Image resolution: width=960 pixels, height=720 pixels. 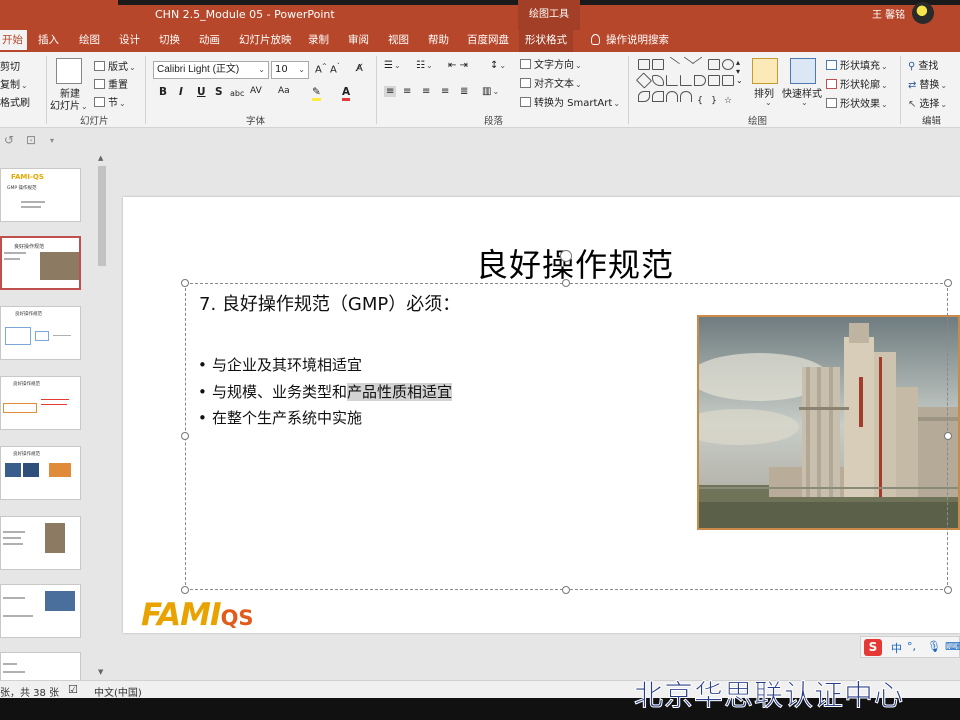 What do you see at coordinates (927, 102) in the screenshot?
I see `select-button: ↖ 选择⌄` at bounding box center [927, 102].